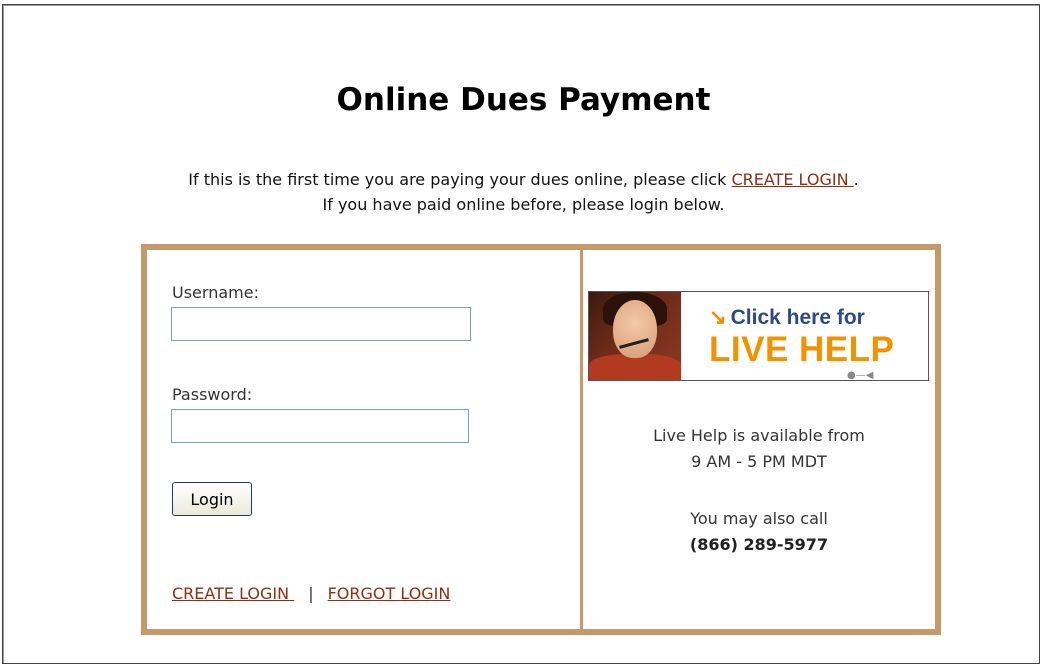 Image resolution: width=1047 pixels, height=664 pixels. Describe the element at coordinates (759, 532) in the screenshot. I see `call-info: You may also call (866) 289-5977` at that location.